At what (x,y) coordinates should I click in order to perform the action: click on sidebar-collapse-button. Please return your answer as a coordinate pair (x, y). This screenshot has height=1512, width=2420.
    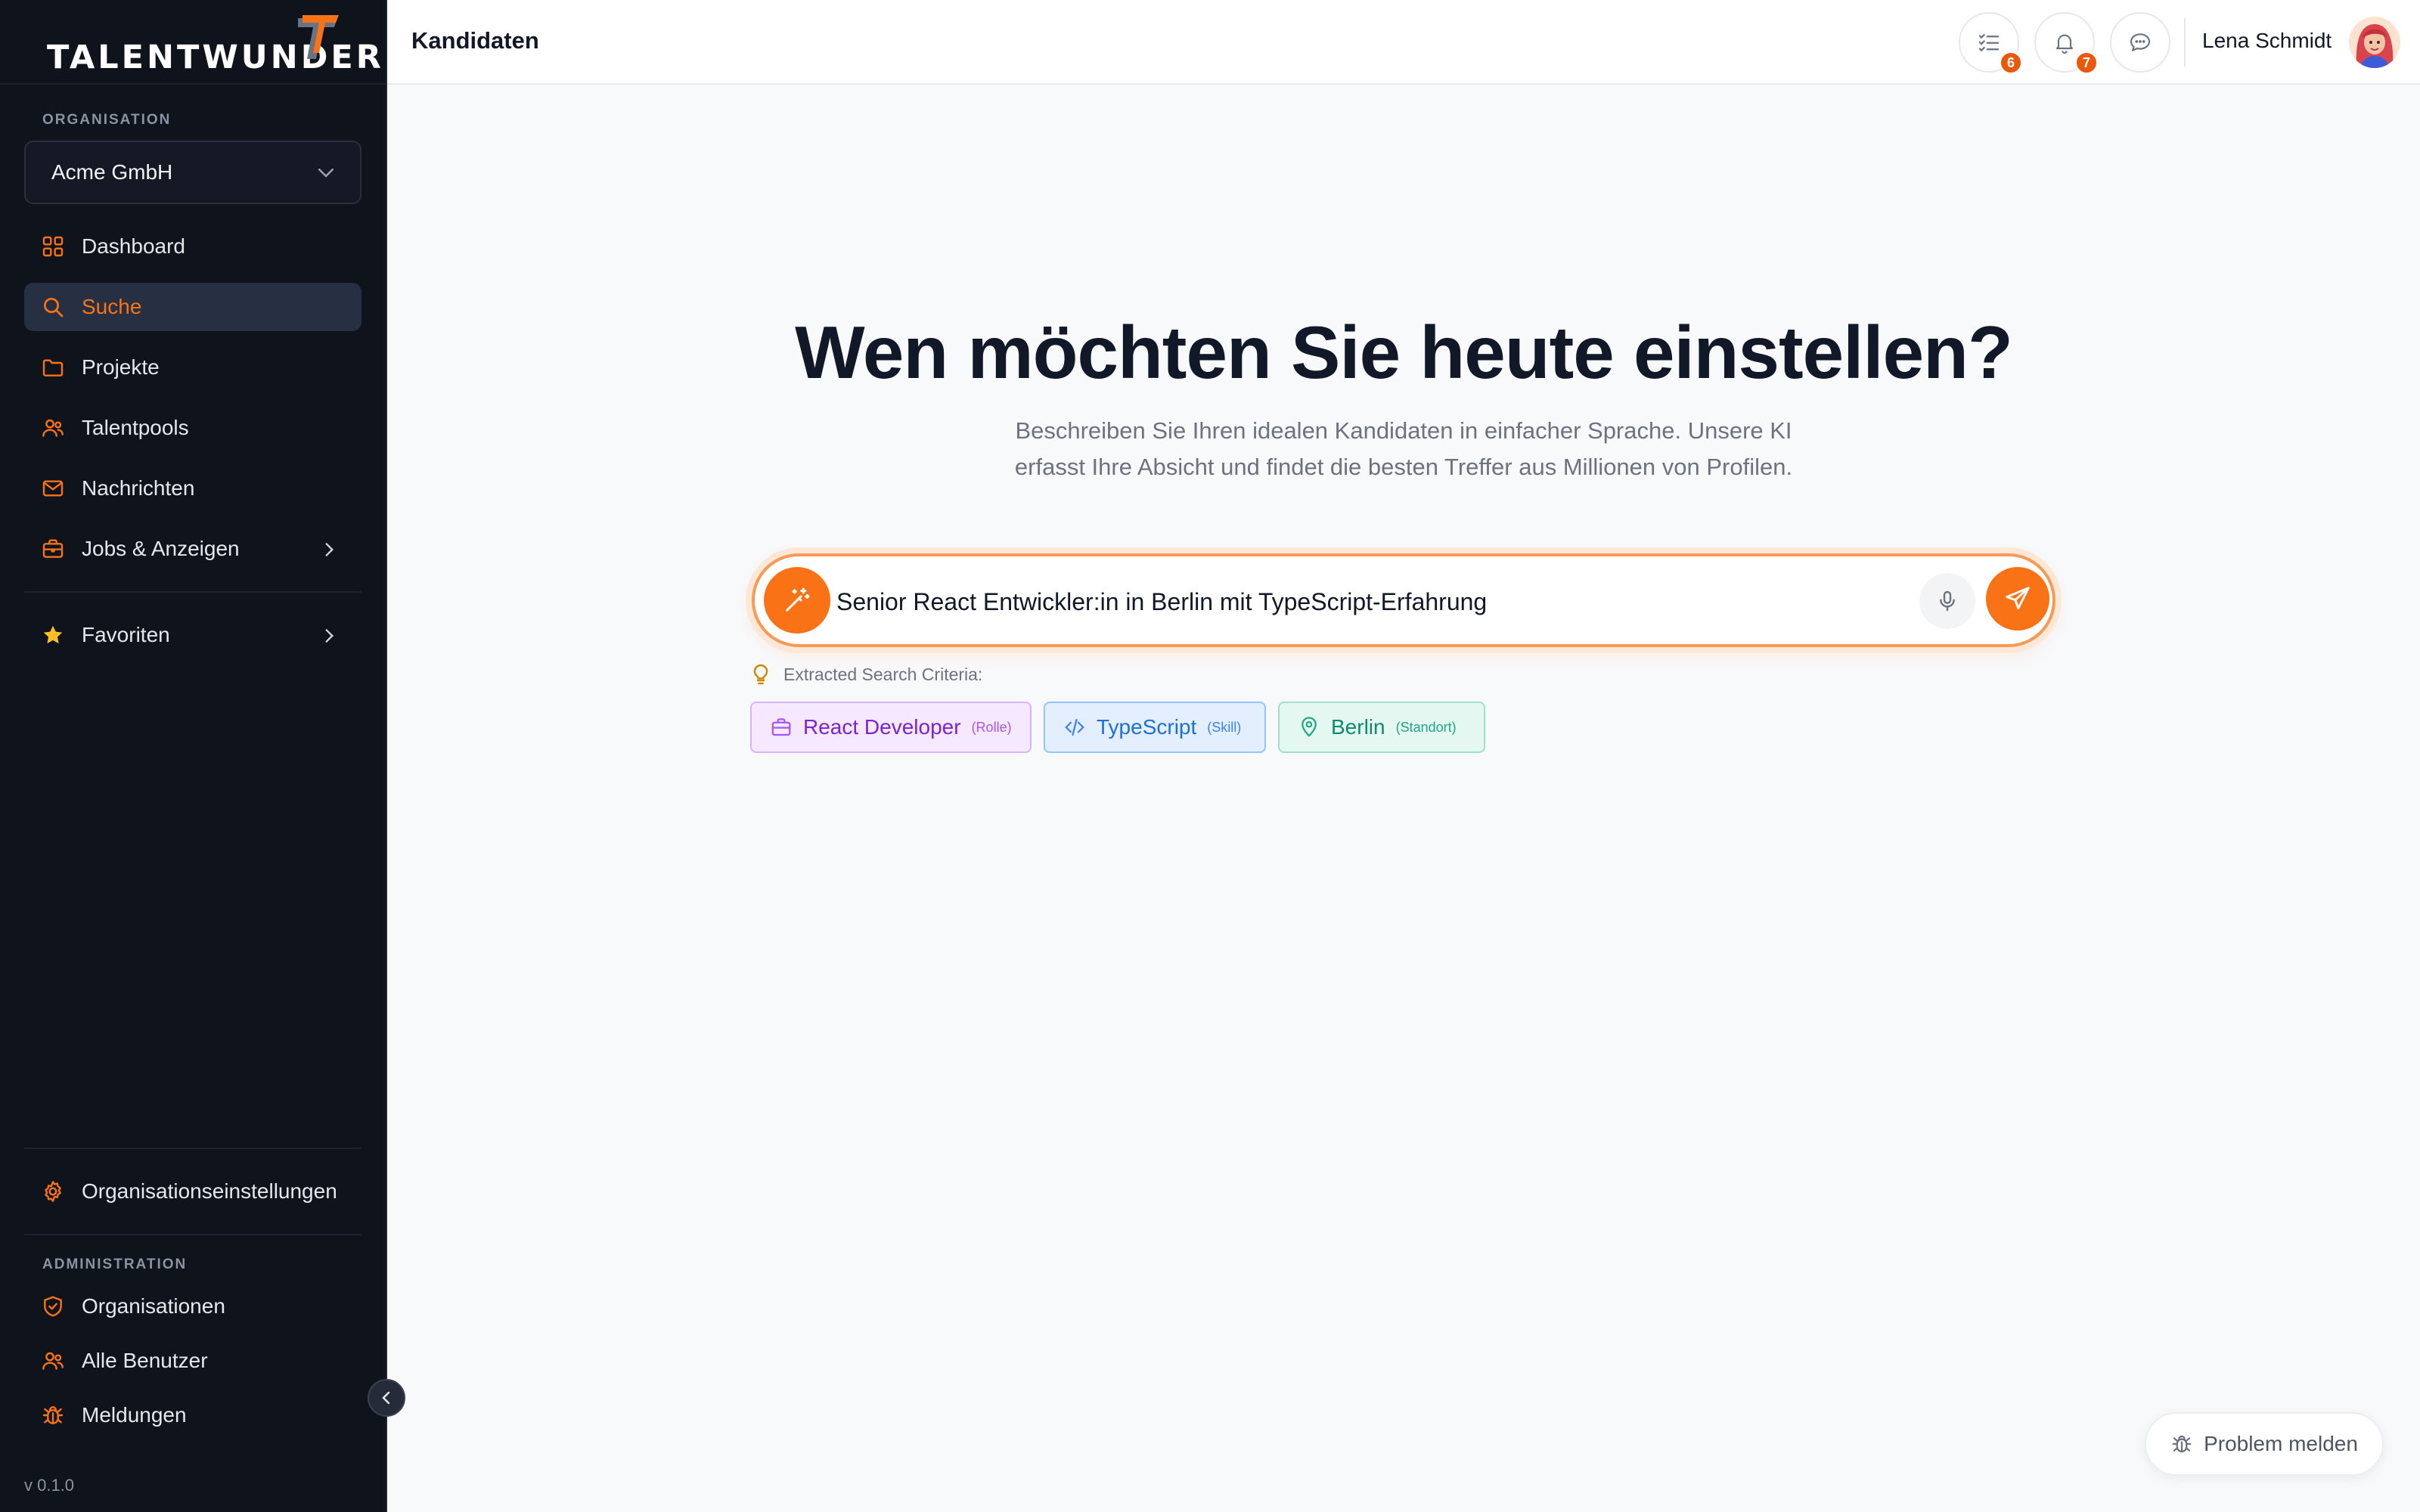
    Looking at the image, I should click on (386, 1398).